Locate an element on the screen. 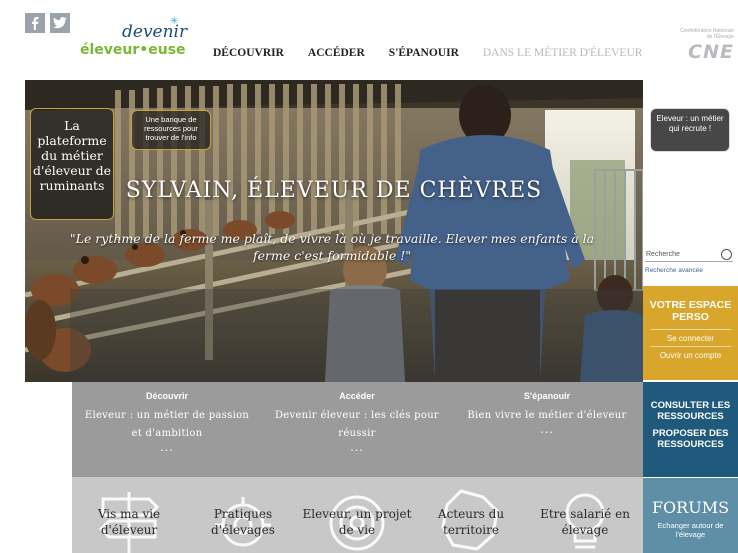 This screenshot has width=738, height=553. cne-logo: Confédération Nationale de l'Élevage CNE is located at coordinates (705, 45).